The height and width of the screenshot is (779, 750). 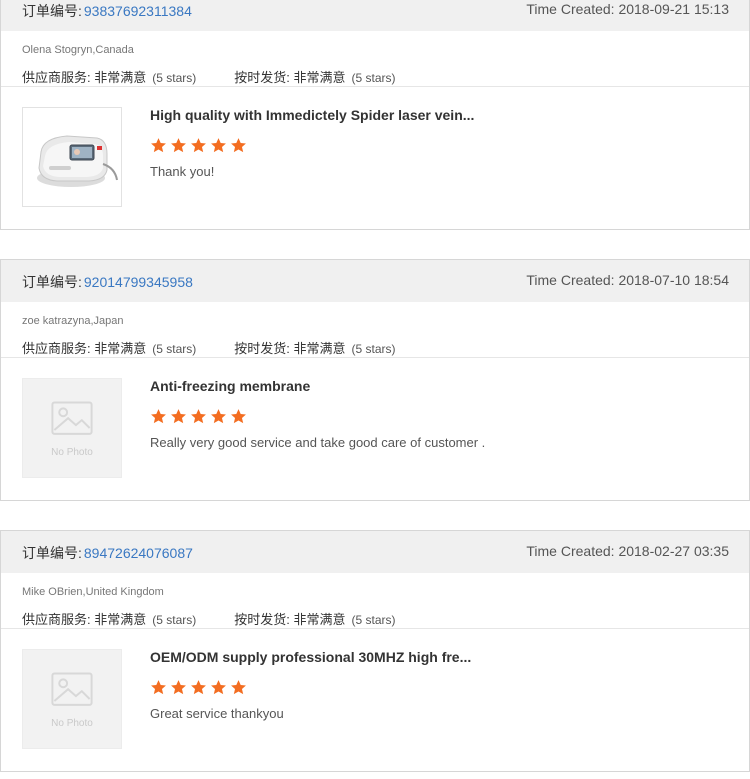 What do you see at coordinates (673, 280) in the screenshot?
I see `time-created-value: 2018-07-10 18:54` at bounding box center [673, 280].